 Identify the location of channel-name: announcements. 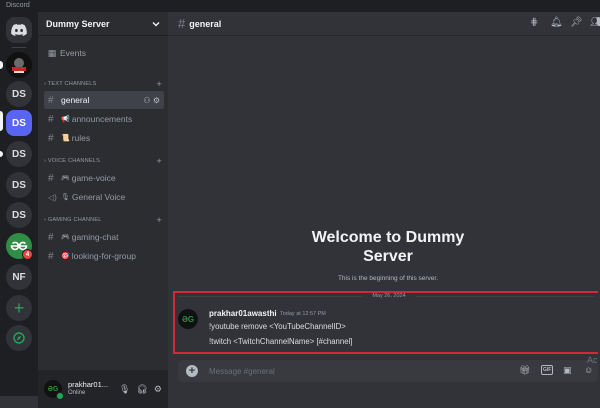
(102, 119).